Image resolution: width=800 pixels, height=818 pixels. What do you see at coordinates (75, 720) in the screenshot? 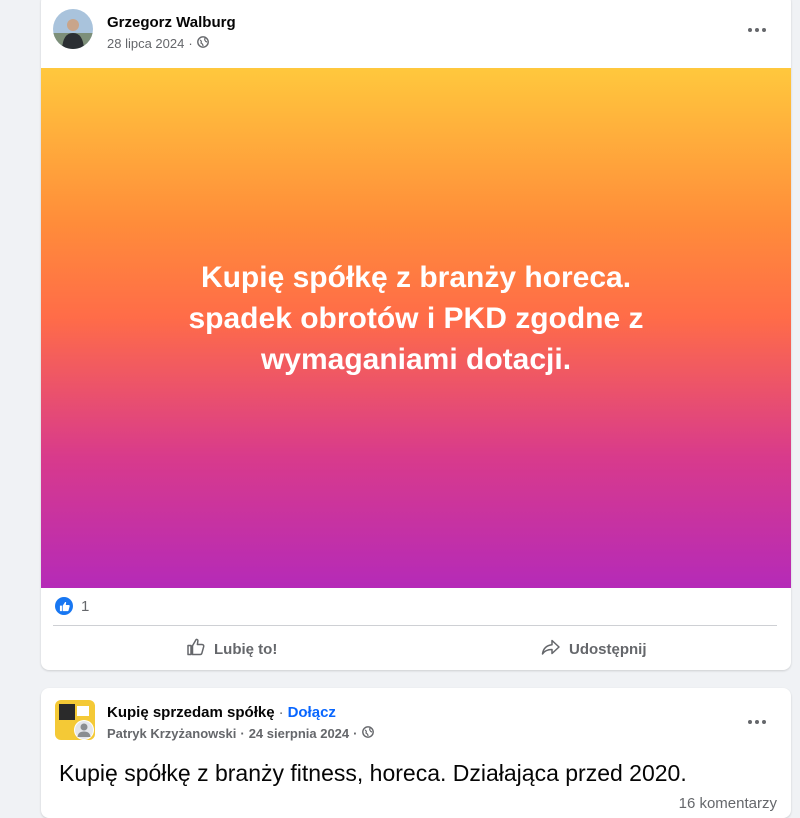
I see `group-avatar` at bounding box center [75, 720].